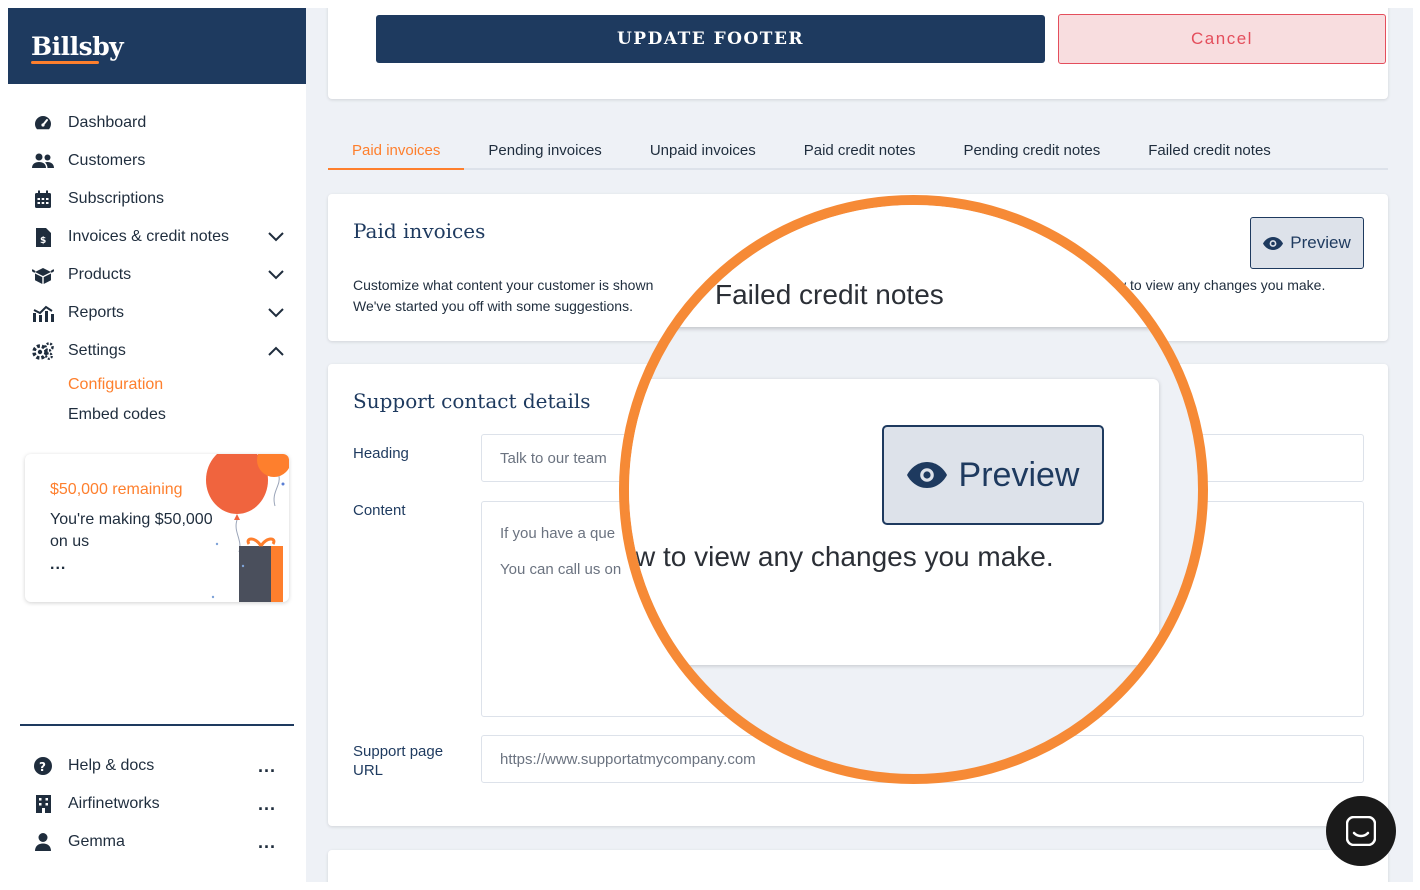  What do you see at coordinates (107, 122) in the screenshot?
I see `sidebar-item-label: Dashboard` at bounding box center [107, 122].